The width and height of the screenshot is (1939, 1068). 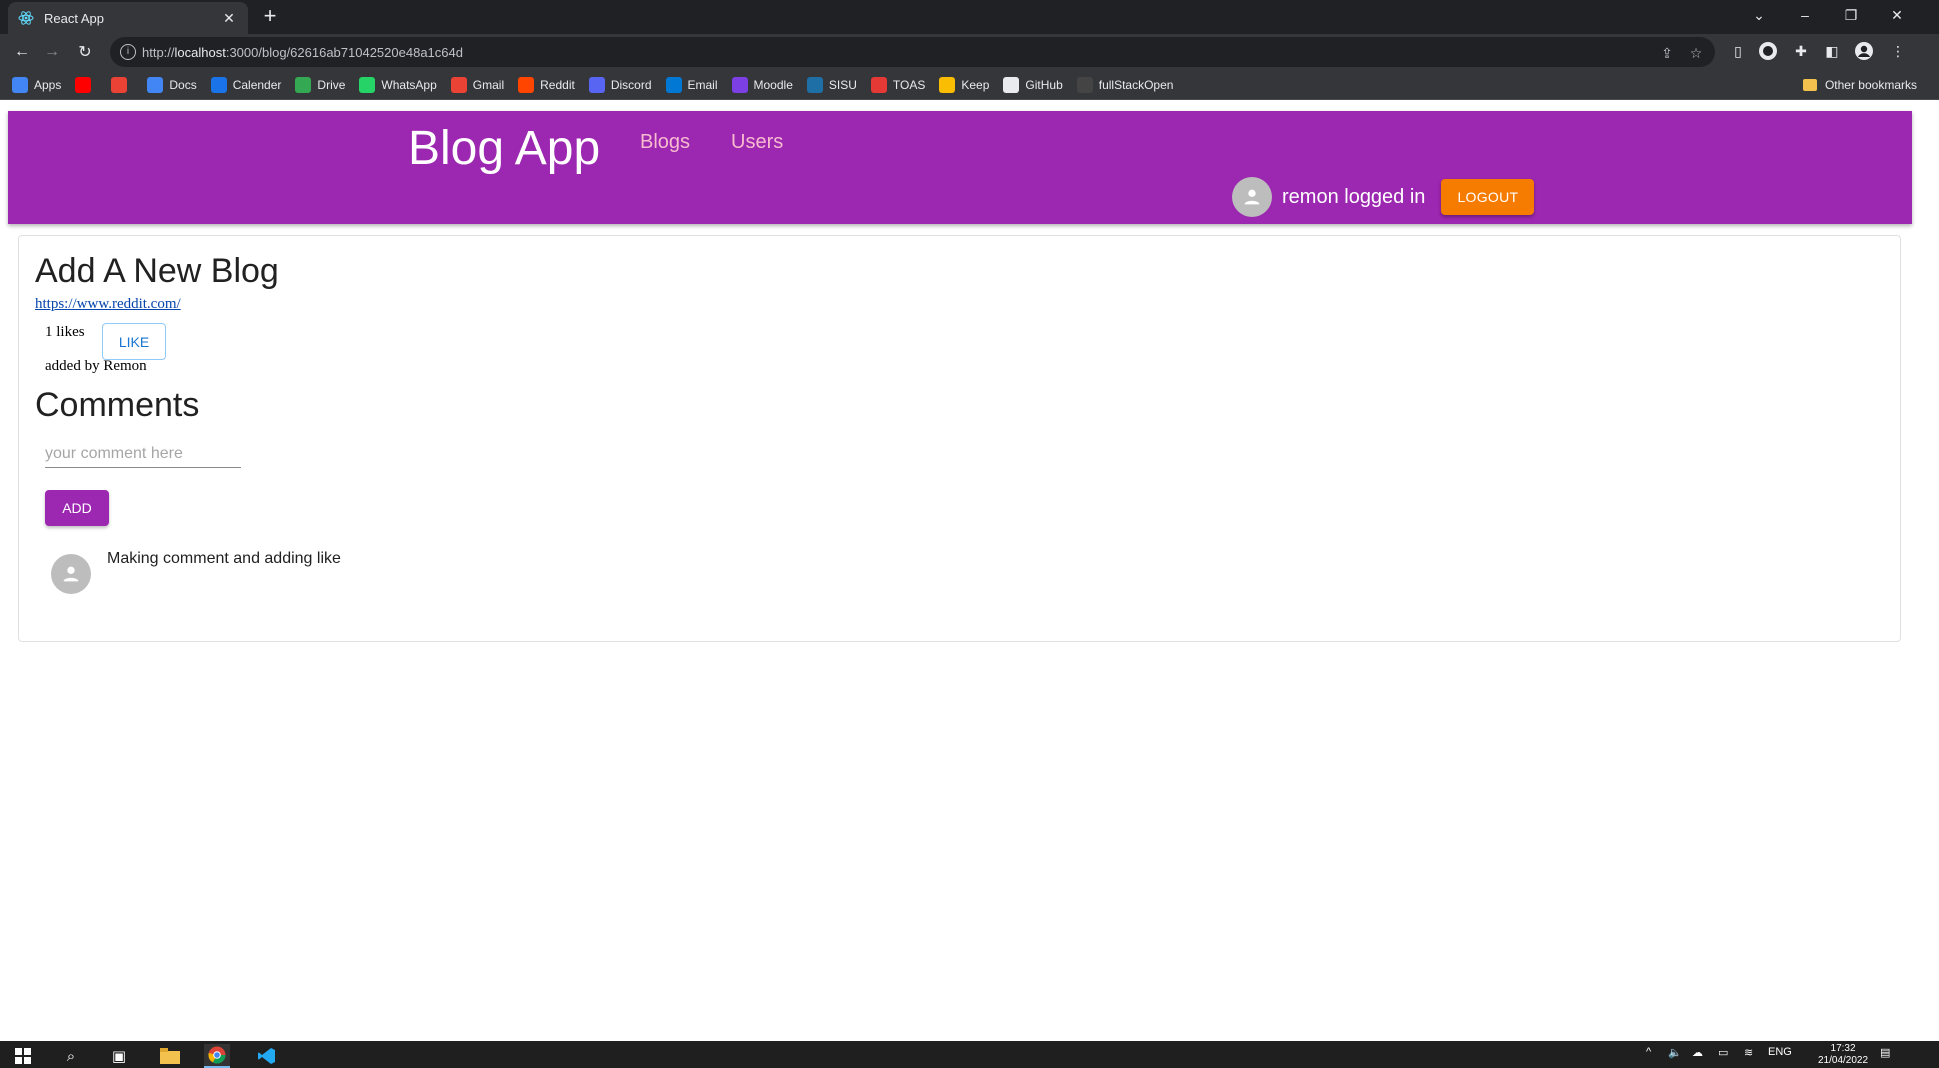 I want to click on bookmark-item: Apps, so click(x=37, y=84).